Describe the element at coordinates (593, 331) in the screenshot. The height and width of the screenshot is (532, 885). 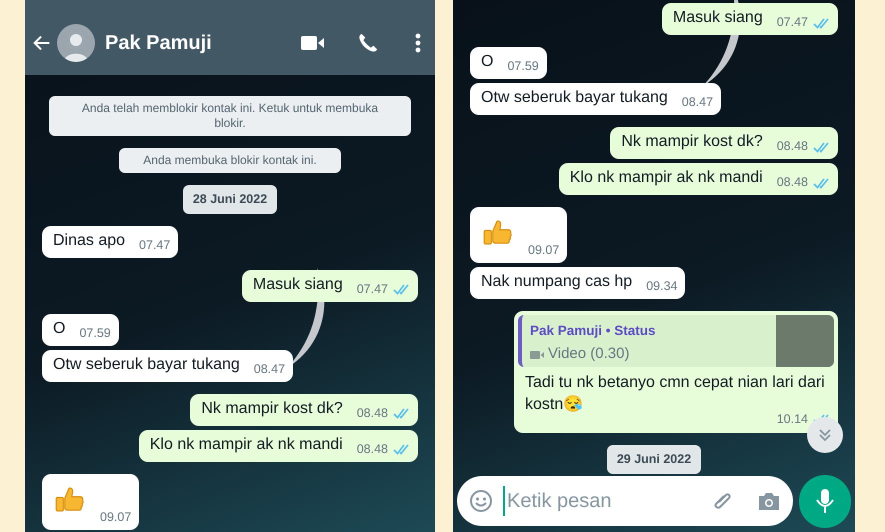
I see `quote-author: Pak Pamuji • Status` at that location.